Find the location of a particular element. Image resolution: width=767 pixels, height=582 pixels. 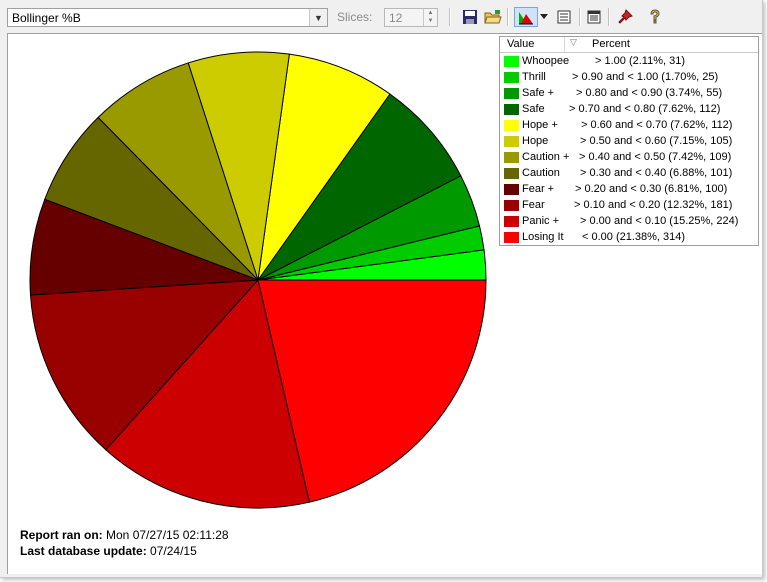

spin-up-icon: ▲ is located at coordinates (430, 13).